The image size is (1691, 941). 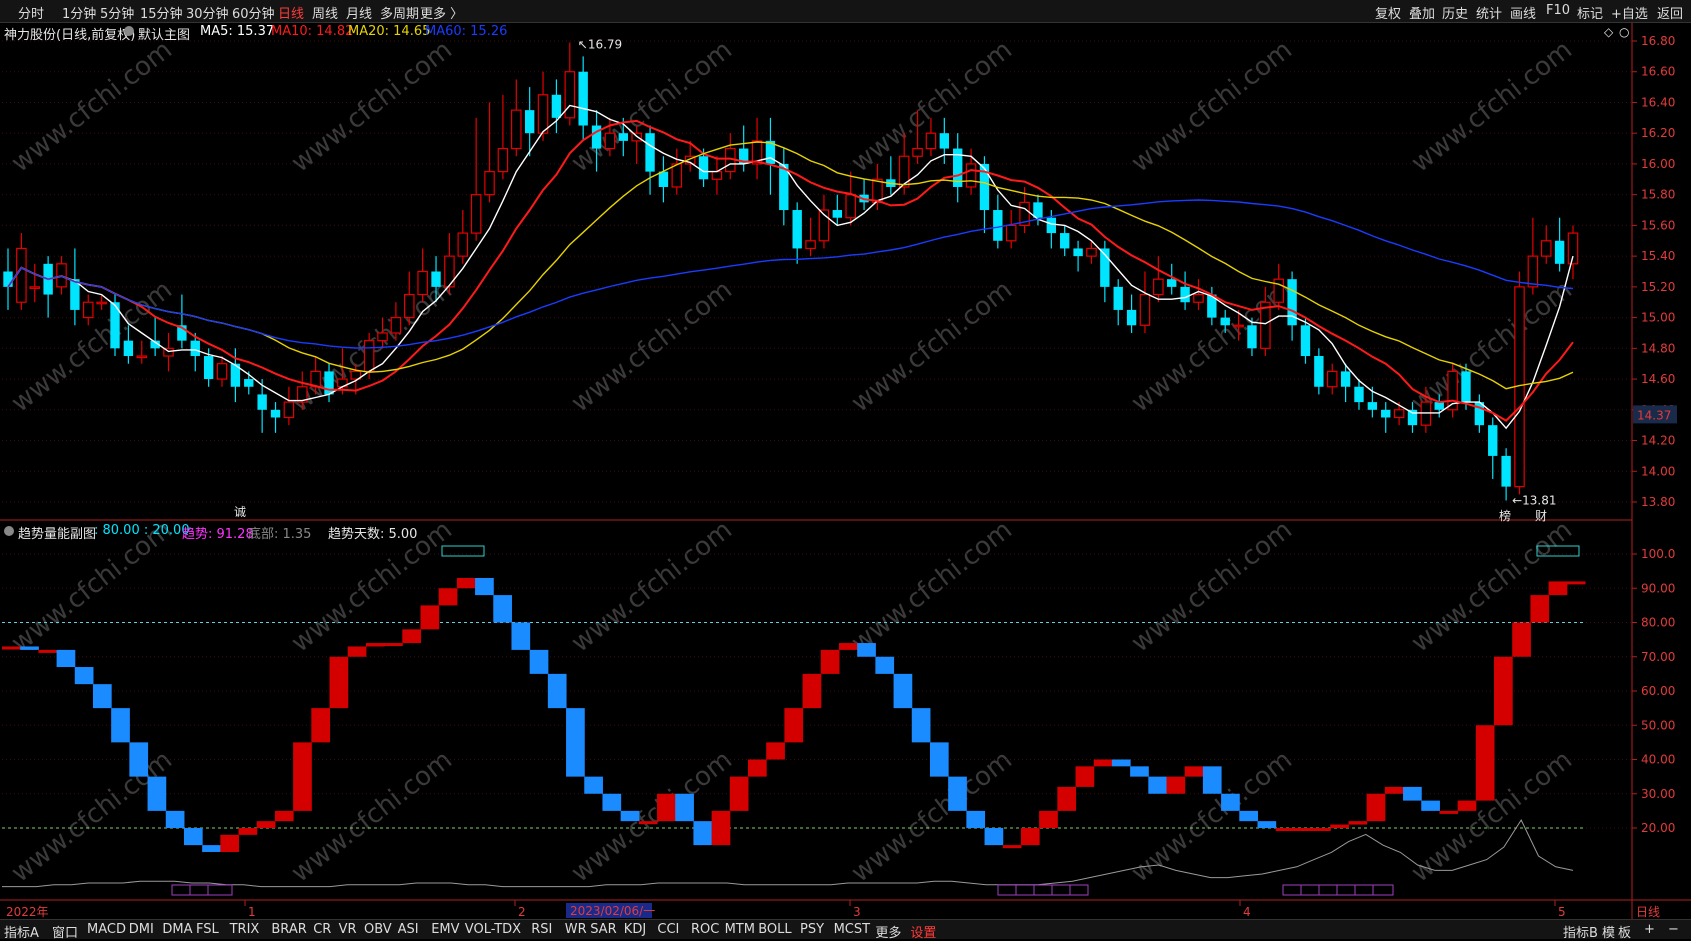 What do you see at coordinates (322, 929) in the screenshot?
I see `indicator-tab-8: CR` at bounding box center [322, 929].